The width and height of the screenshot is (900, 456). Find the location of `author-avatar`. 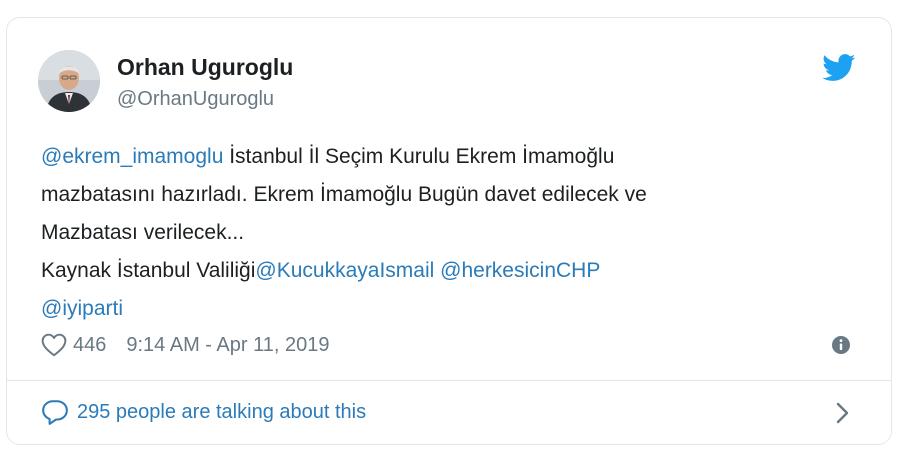

author-avatar is located at coordinates (69, 81).